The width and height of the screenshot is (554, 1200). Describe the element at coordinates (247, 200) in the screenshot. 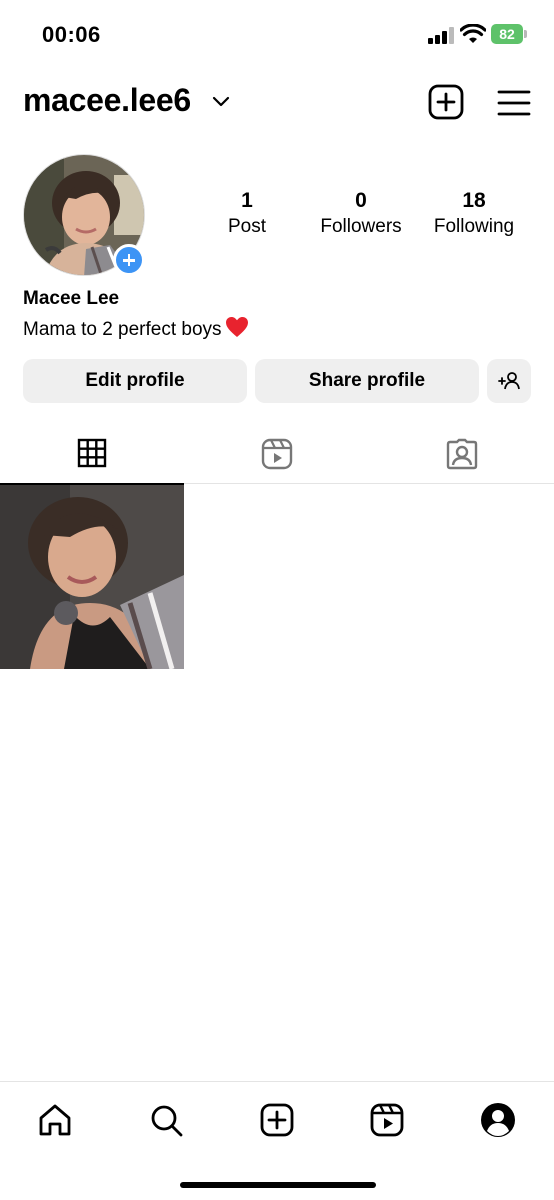

I see `posts-count: 1` at that location.